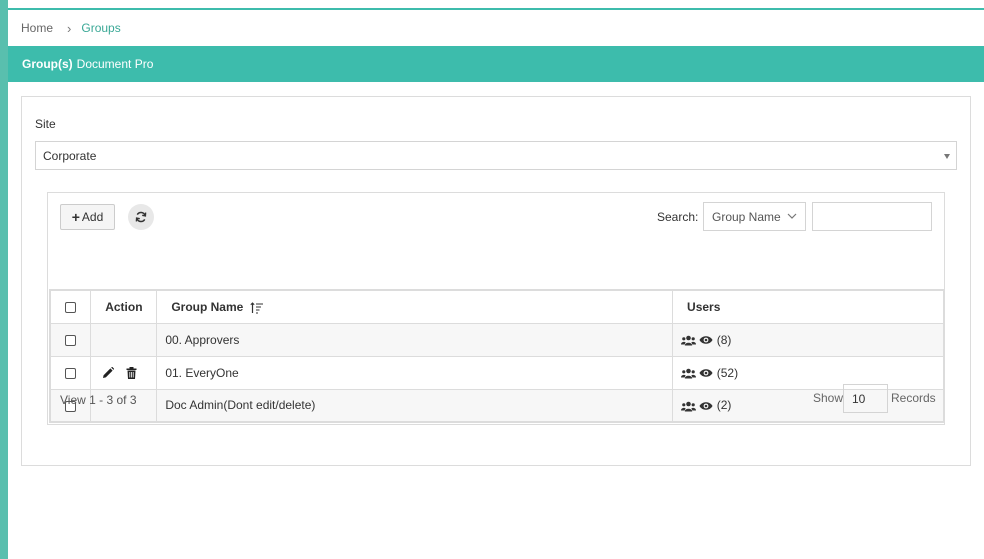  What do you see at coordinates (415, 306) in the screenshot?
I see `column-header-group-name: Group Name` at bounding box center [415, 306].